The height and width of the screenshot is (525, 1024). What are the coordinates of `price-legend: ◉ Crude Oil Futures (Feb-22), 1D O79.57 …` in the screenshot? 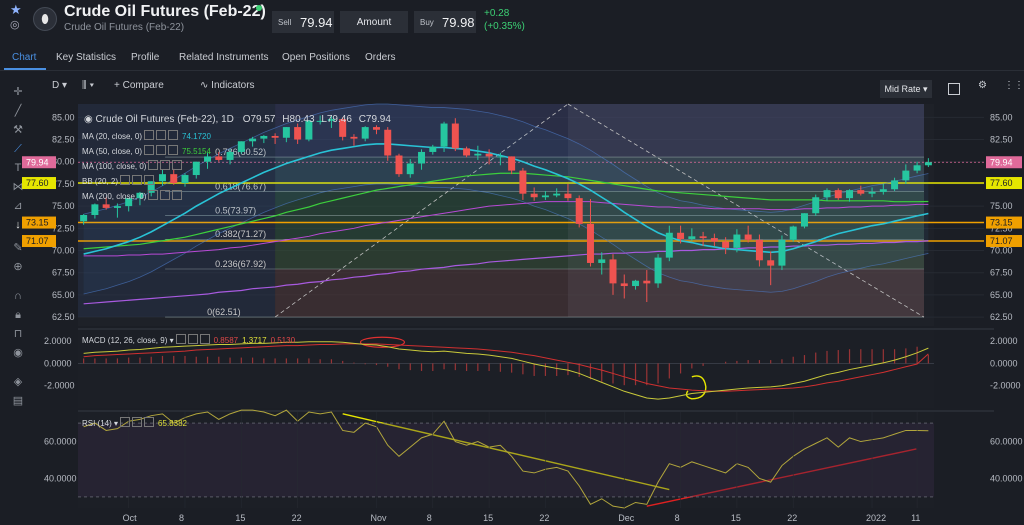 It's located at (237, 119).